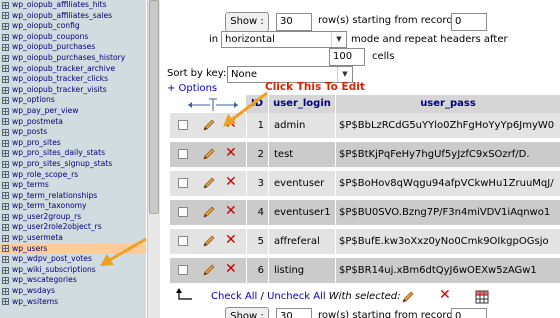 This screenshot has height=318, width=560. What do you see at coordinates (45, 175) in the screenshot?
I see `sidebar-item-label: wp_role_scope_rs` at bounding box center [45, 175].